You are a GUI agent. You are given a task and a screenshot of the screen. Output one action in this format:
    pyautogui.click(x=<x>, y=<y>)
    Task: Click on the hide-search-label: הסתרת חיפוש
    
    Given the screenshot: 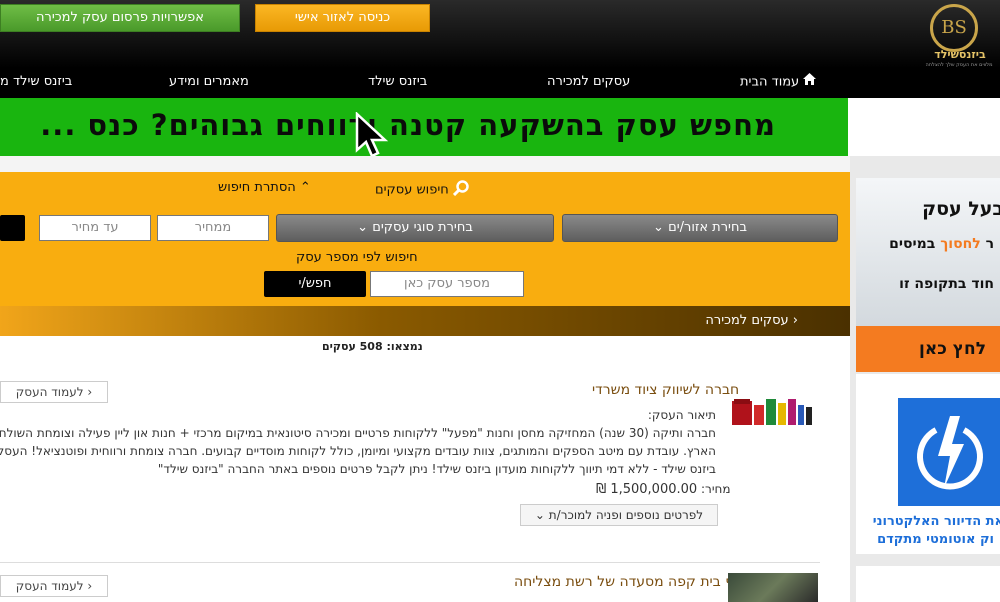 What is the action you would take?
    pyautogui.click(x=257, y=187)
    